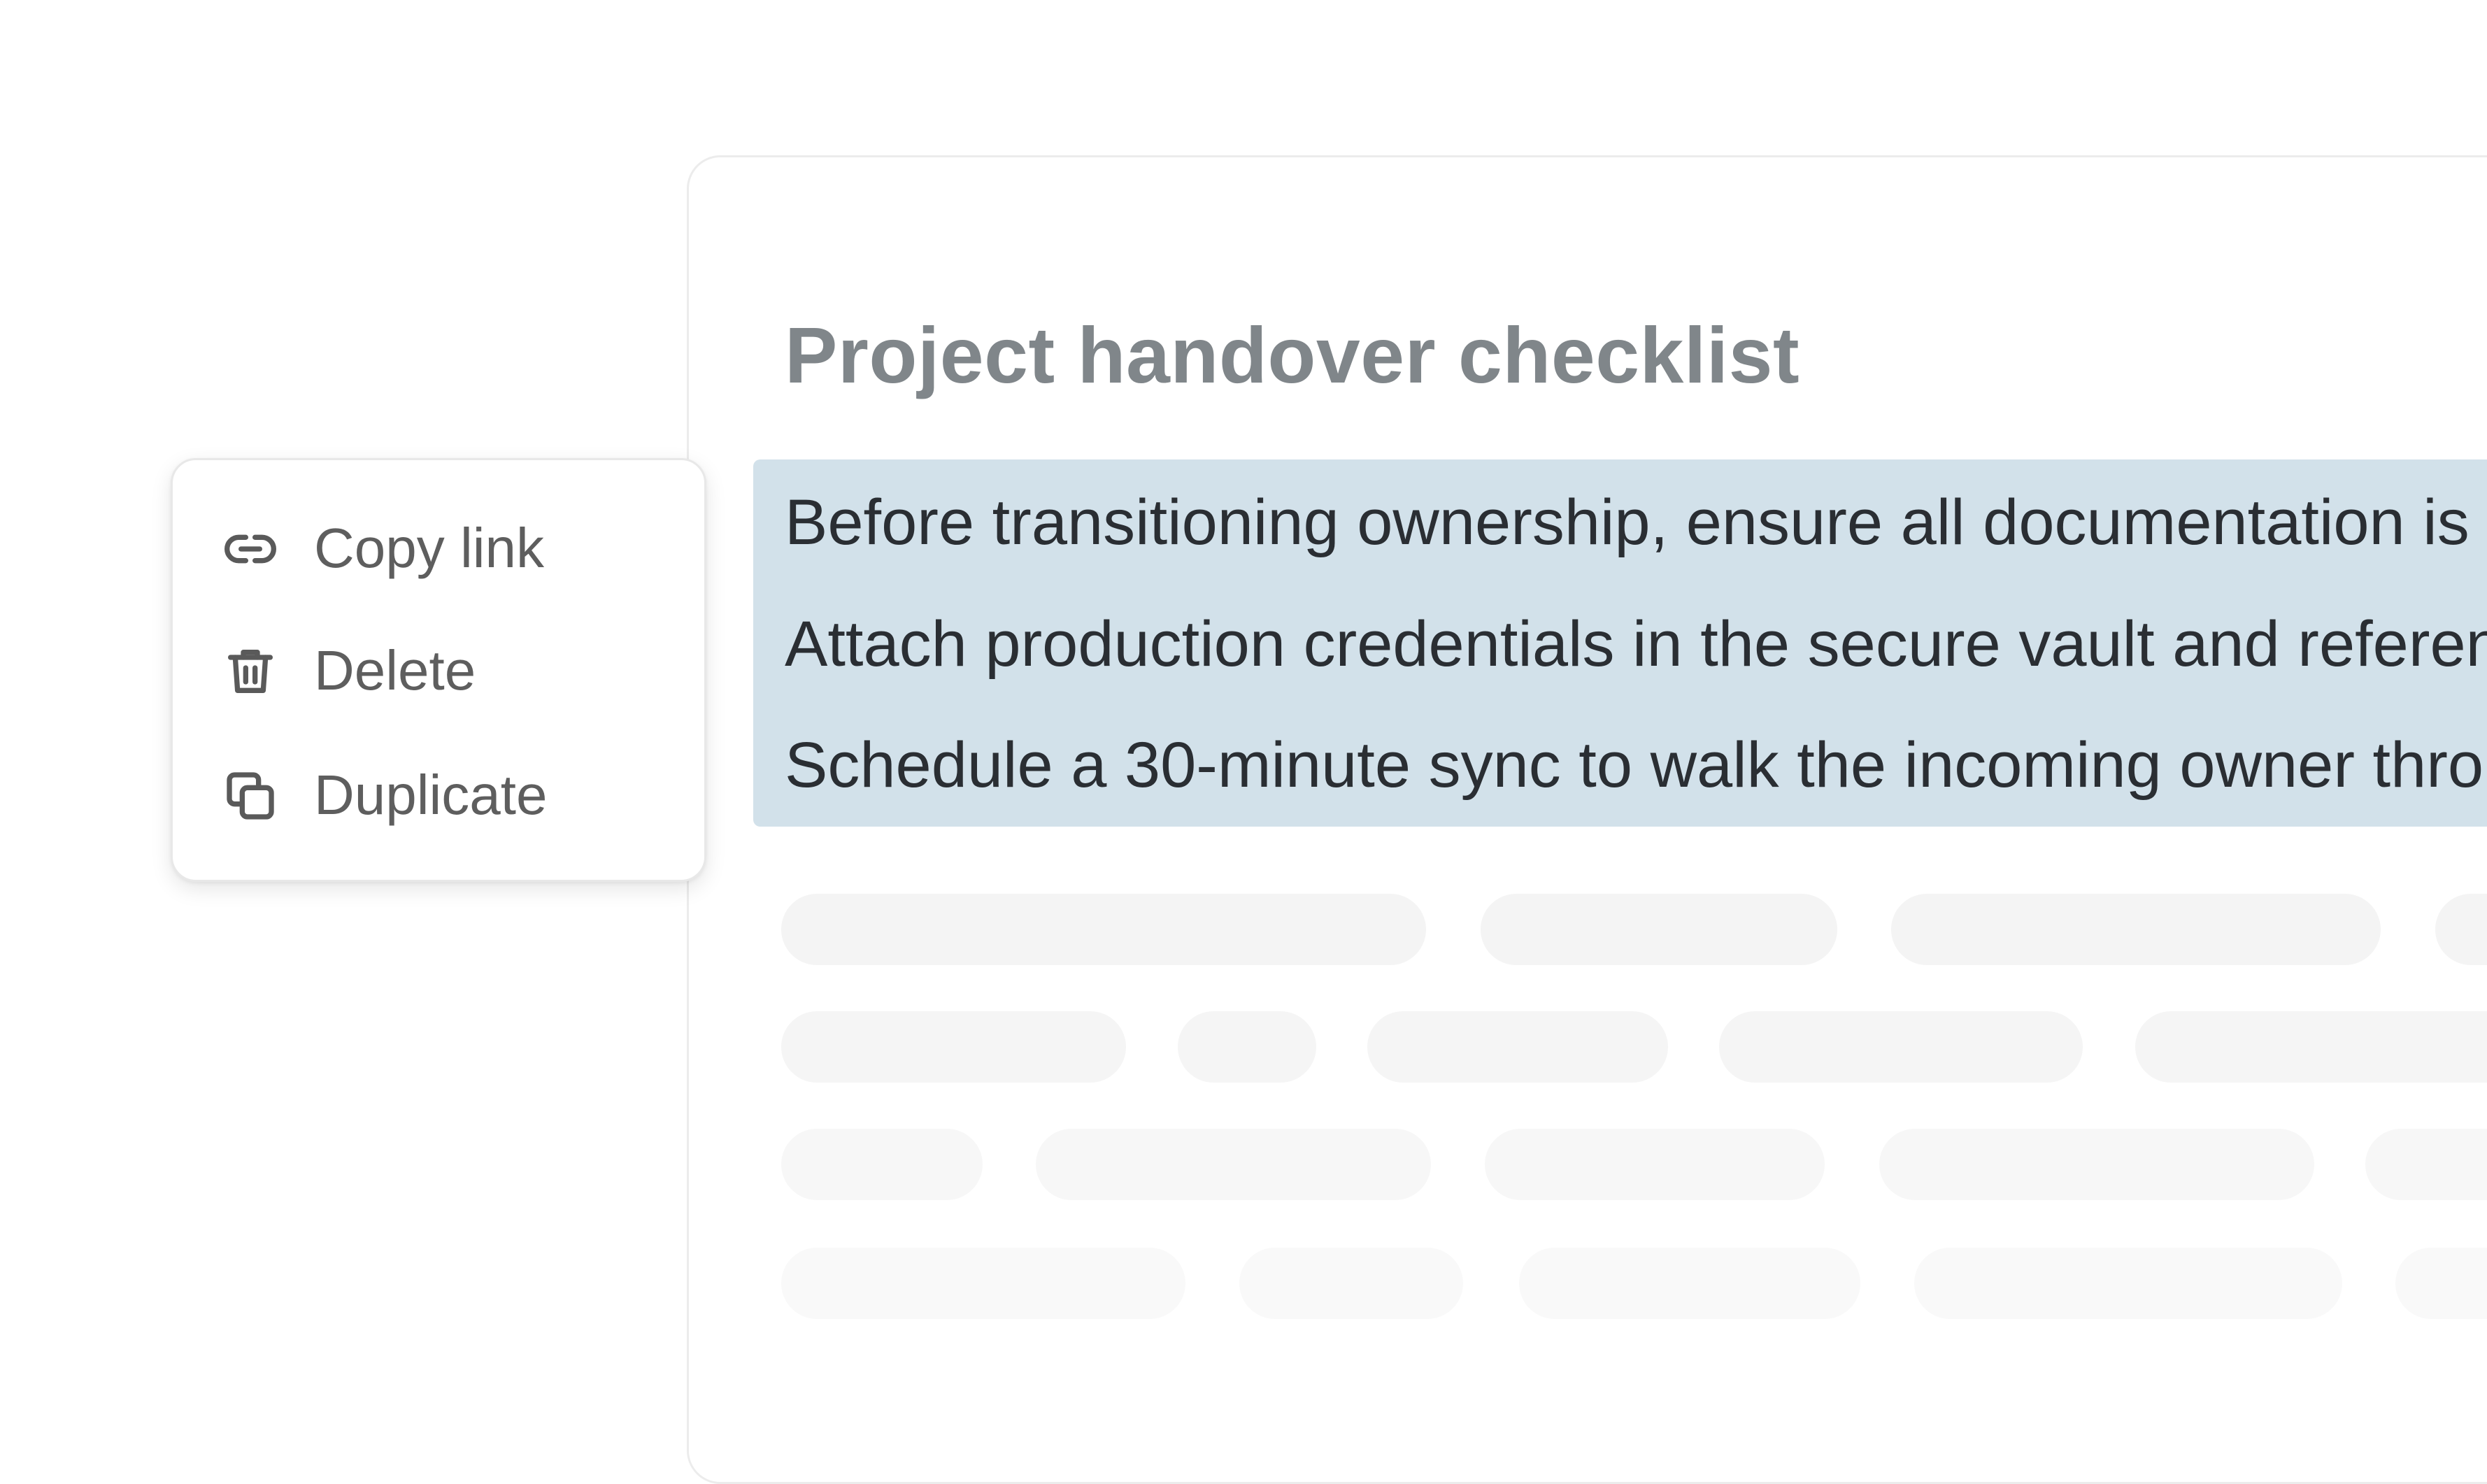 This screenshot has width=2487, height=1484. I want to click on menu-item-label: Copy link, so click(429, 548).